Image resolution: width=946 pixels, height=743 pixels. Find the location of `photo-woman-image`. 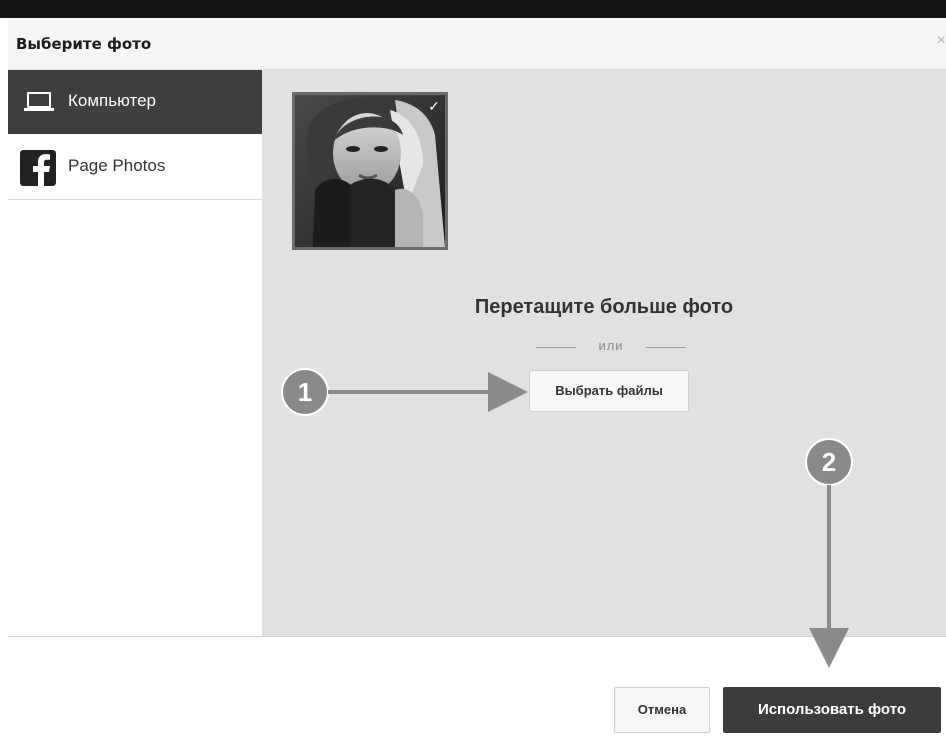

photo-woman-image is located at coordinates (370, 171).